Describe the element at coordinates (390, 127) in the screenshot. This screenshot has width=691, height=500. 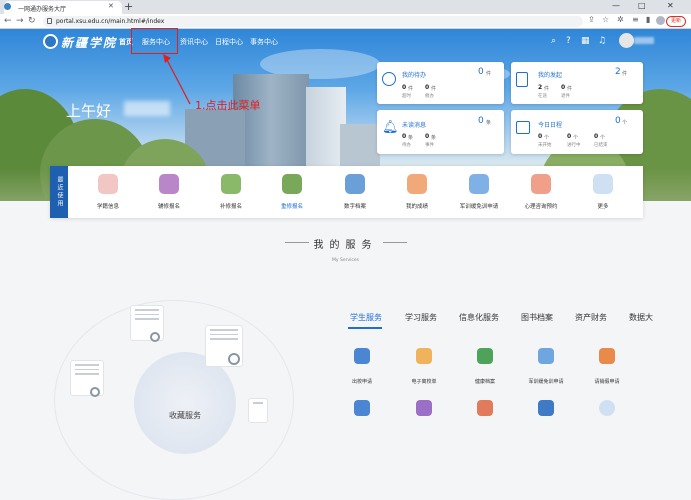
I see `bell-icon: 🔔︎` at that location.